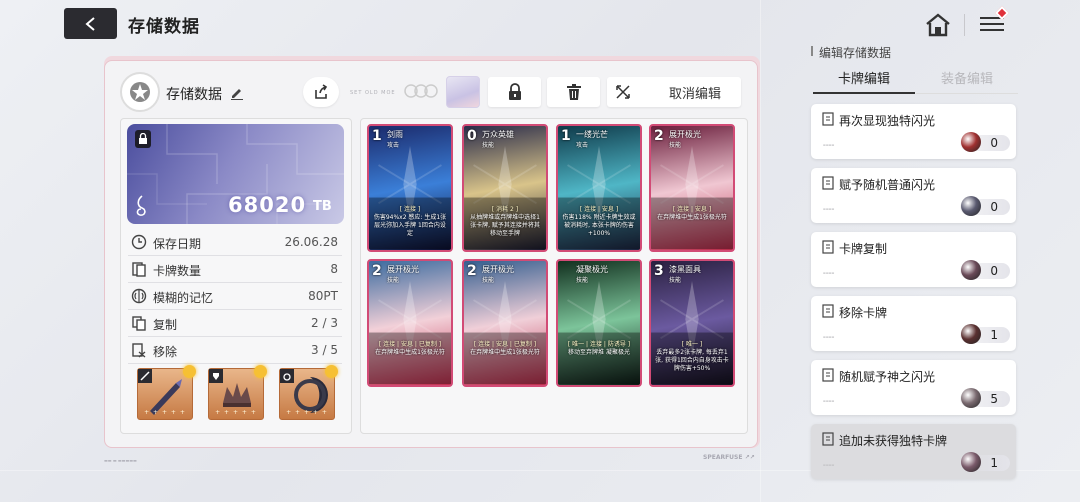 Image resolution: width=1080 pixels, height=502 pixels. What do you see at coordinates (324, 350) in the screenshot?
I see `stat-value: 3 / 5` at bounding box center [324, 350].